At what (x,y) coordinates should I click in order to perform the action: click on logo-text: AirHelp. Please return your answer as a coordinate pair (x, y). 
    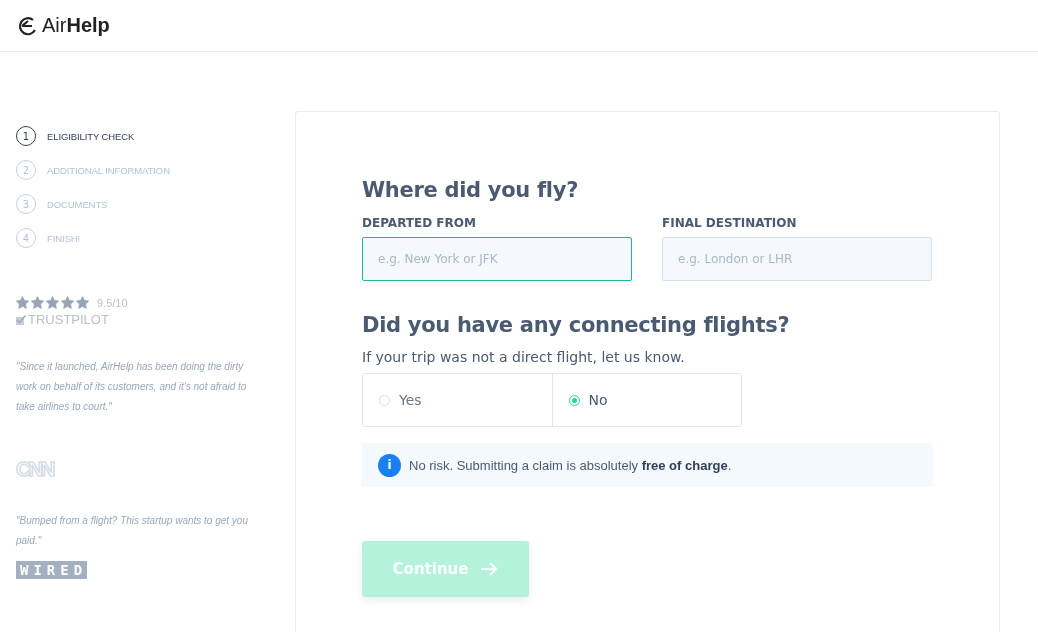
    Looking at the image, I should click on (76, 25).